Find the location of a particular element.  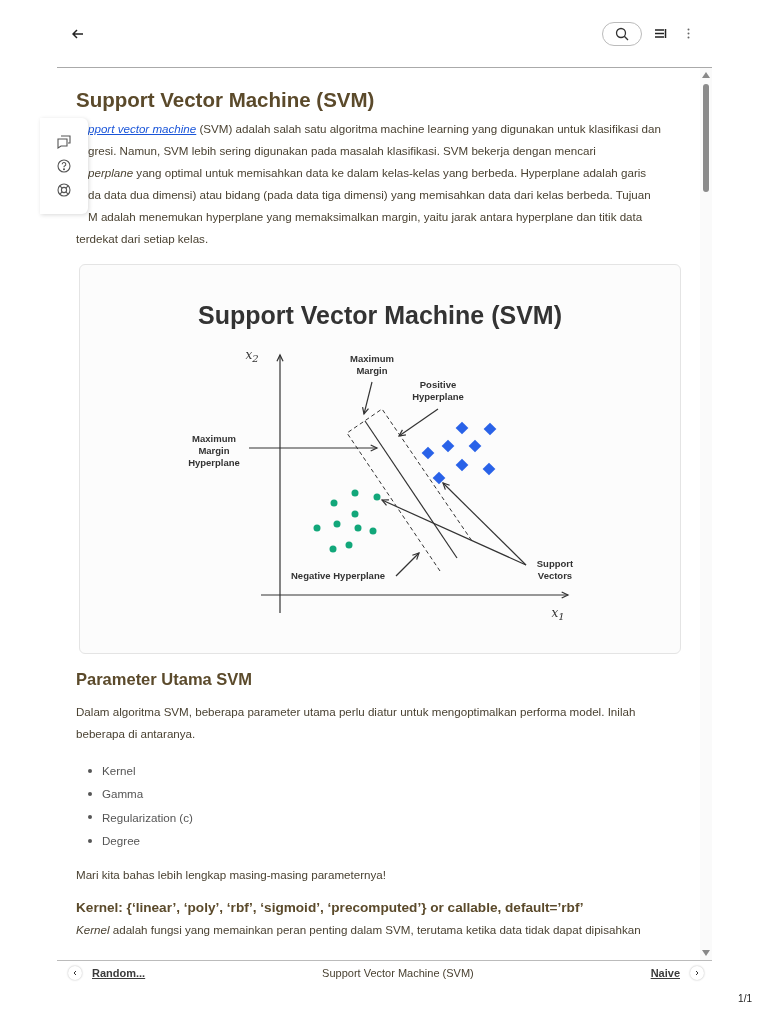

page-count: 1/1 is located at coordinates (745, 998).